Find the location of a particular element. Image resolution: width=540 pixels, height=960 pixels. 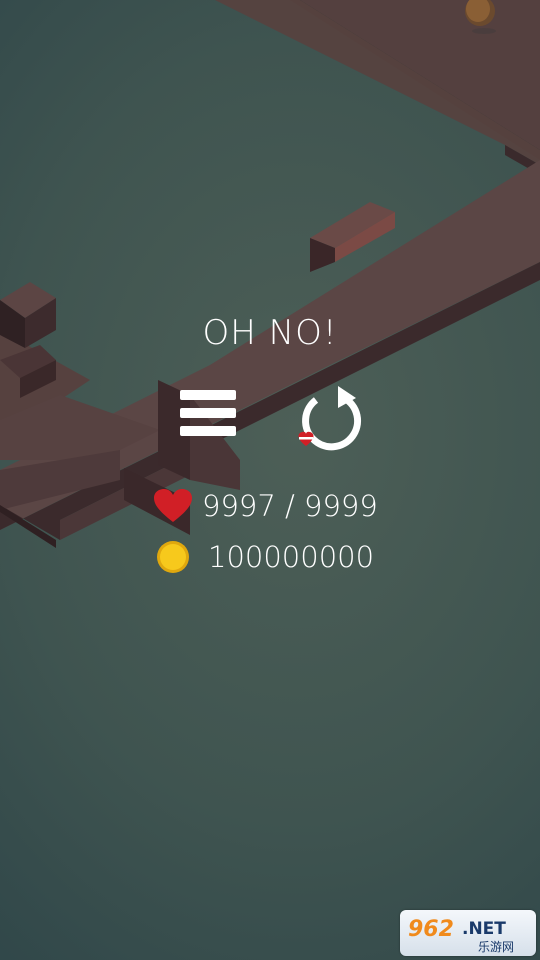

coins-row: 100000000 is located at coordinates (262, 557).